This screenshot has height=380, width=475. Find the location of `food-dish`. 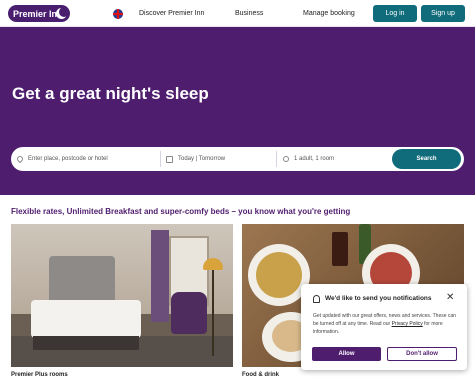

food-dish is located at coordinates (279, 275).